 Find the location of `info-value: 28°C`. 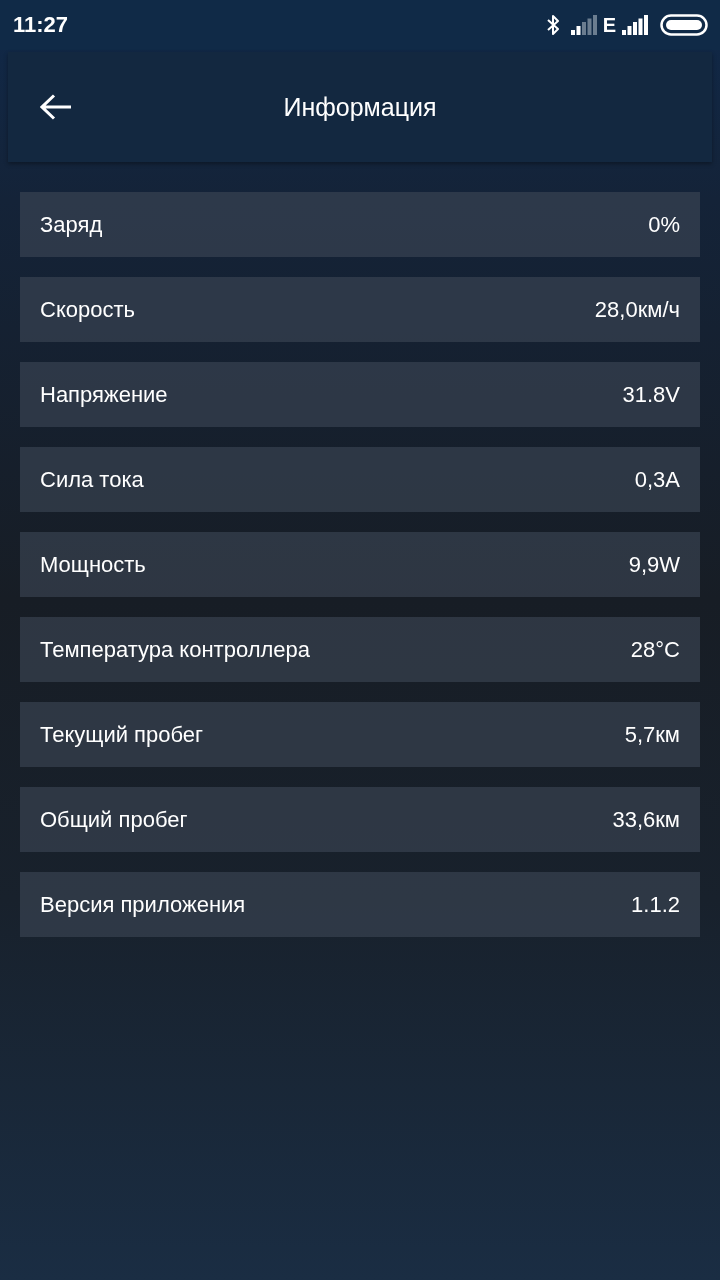

info-value: 28°C is located at coordinates (655, 649).